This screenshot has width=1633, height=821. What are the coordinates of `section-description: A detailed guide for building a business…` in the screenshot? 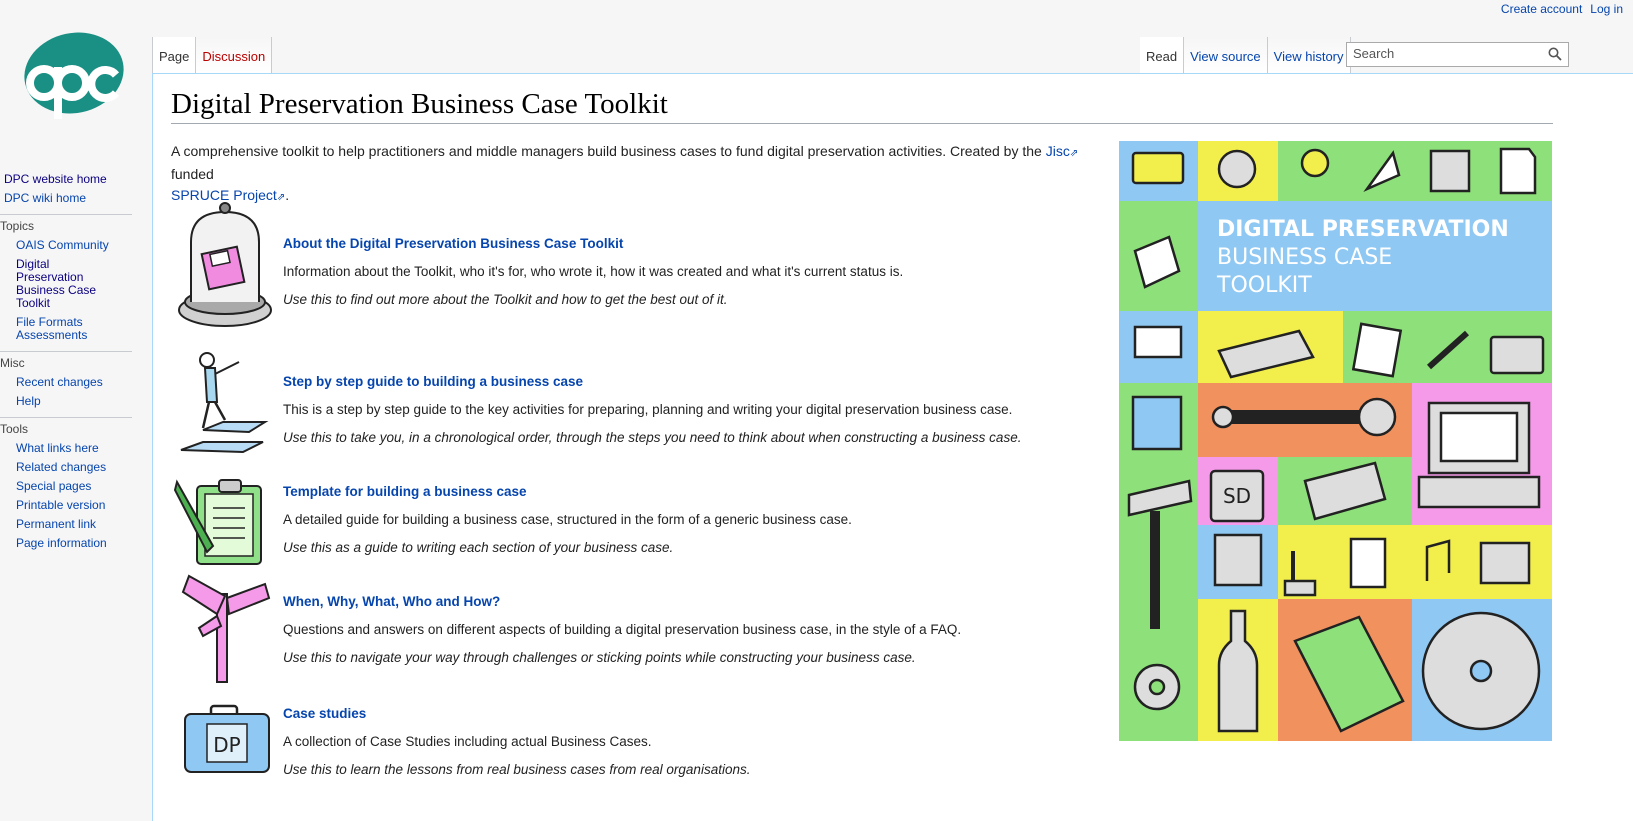 It's located at (567, 519).